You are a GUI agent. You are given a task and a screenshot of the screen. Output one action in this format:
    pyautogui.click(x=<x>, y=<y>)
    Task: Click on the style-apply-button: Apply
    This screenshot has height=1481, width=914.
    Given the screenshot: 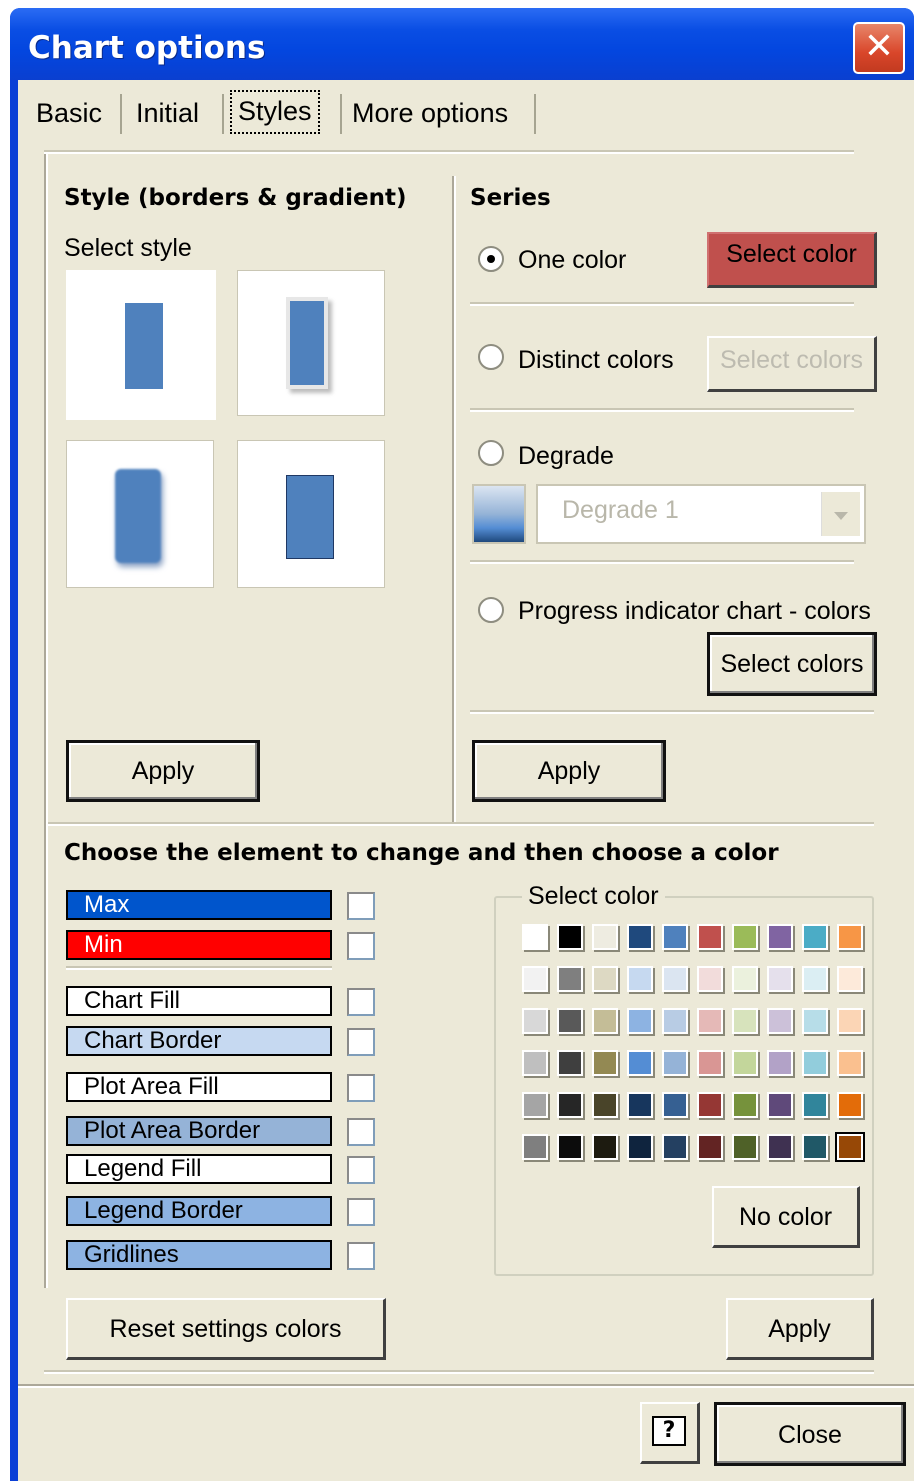 What is the action you would take?
    pyautogui.click(x=163, y=771)
    